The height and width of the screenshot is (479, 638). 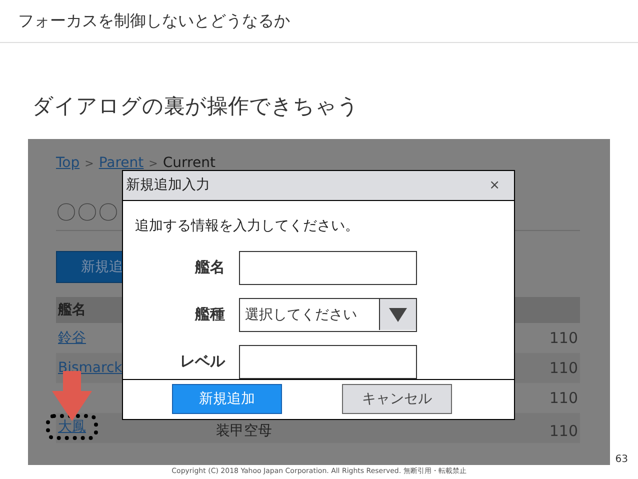 What do you see at coordinates (227, 399) in the screenshot?
I see `add-button: 新規追加` at bounding box center [227, 399].